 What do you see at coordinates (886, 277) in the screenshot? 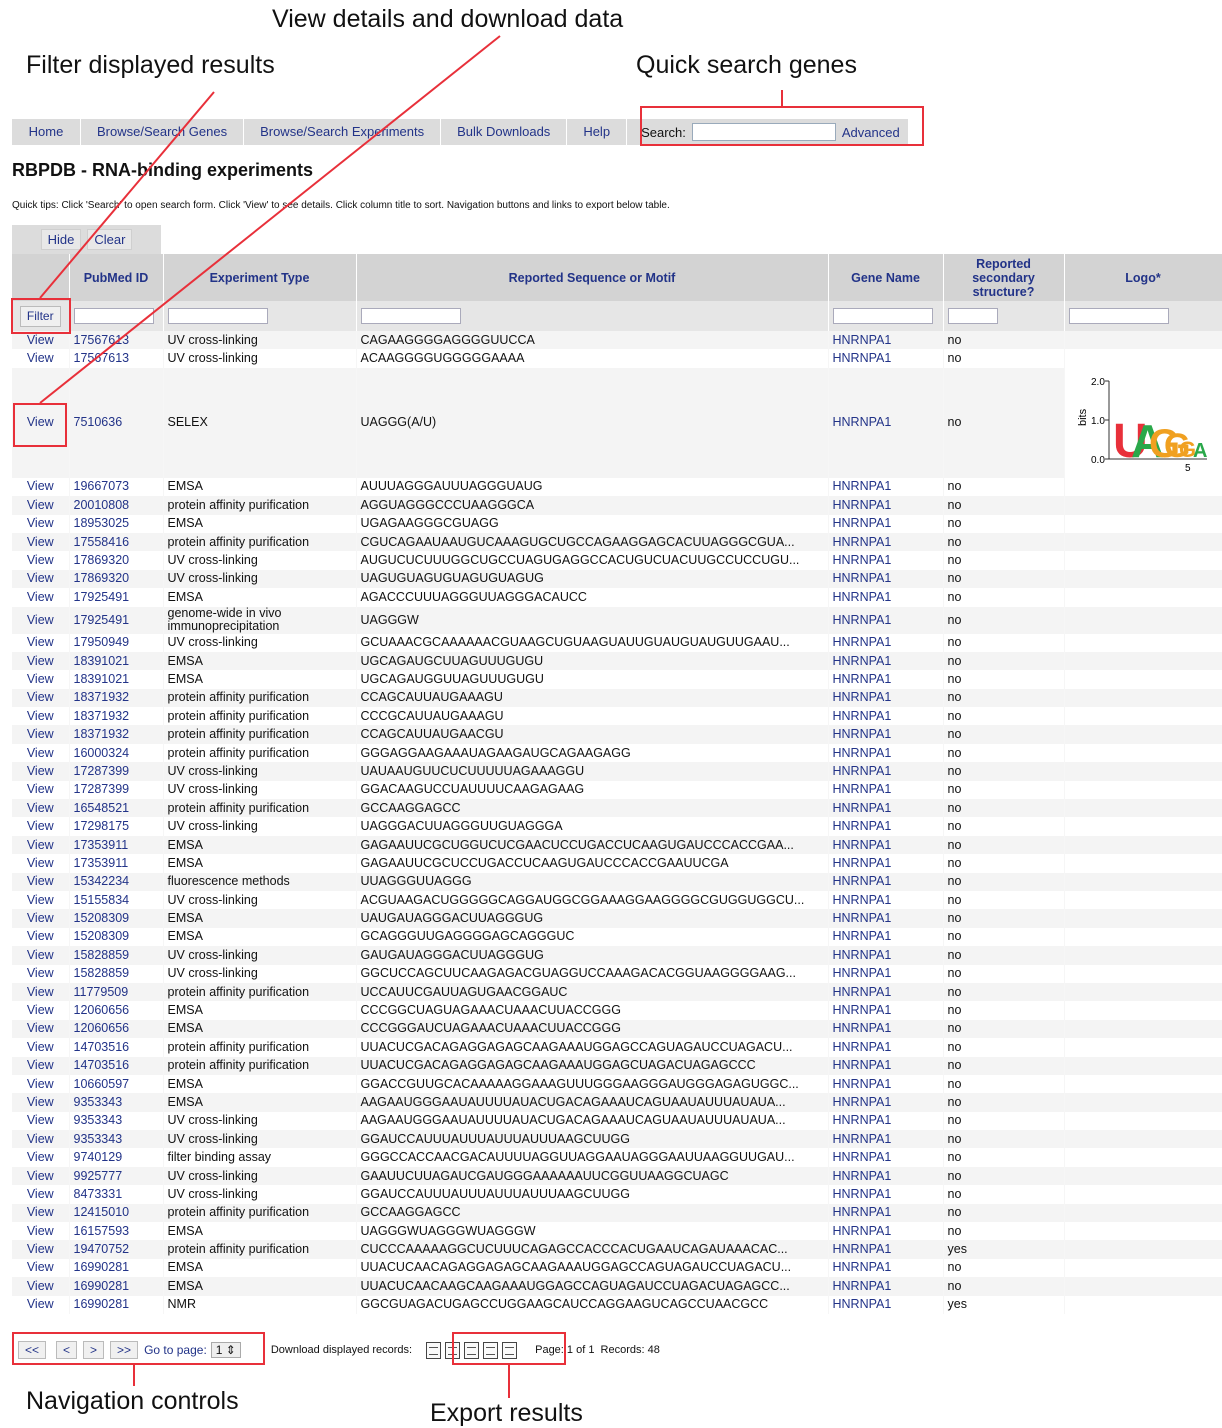
I see `header-gene-name: Gene Name` at bounding box center [886, 277].